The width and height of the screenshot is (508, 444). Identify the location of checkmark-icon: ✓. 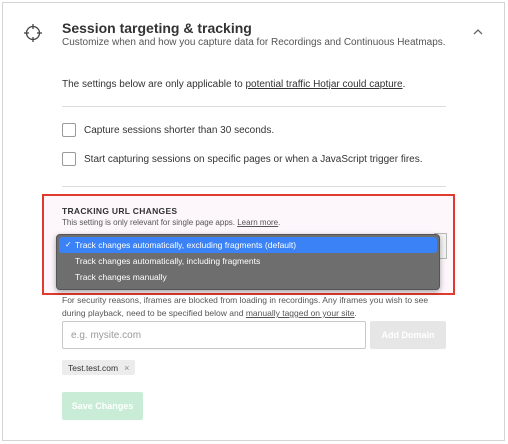
(68, 244).